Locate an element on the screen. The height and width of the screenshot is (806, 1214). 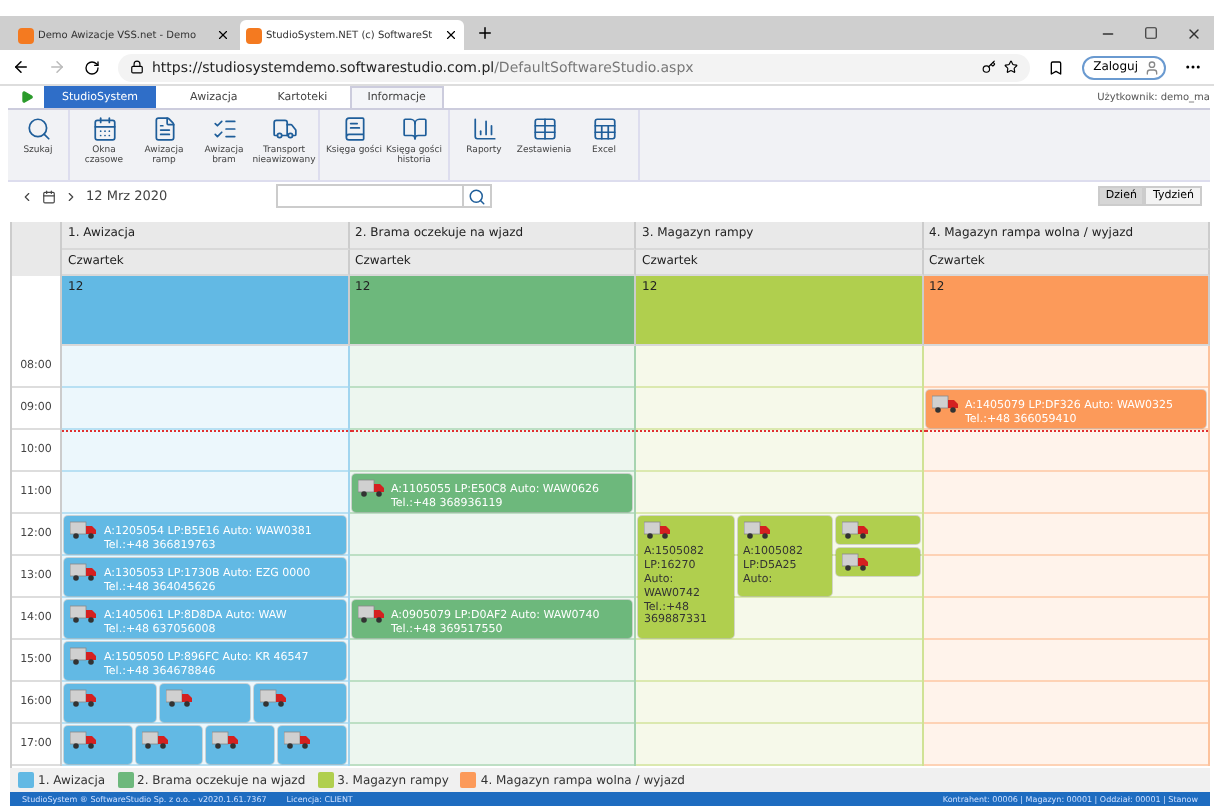
list-icon is located at coordinates (224, 129).